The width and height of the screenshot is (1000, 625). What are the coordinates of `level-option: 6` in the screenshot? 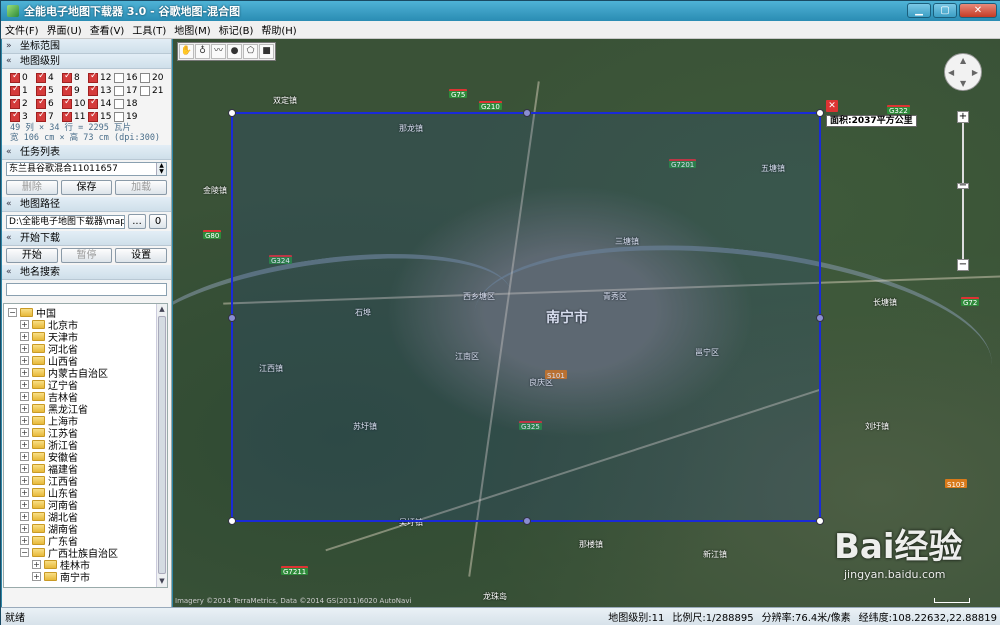 It's located at (49, 103).